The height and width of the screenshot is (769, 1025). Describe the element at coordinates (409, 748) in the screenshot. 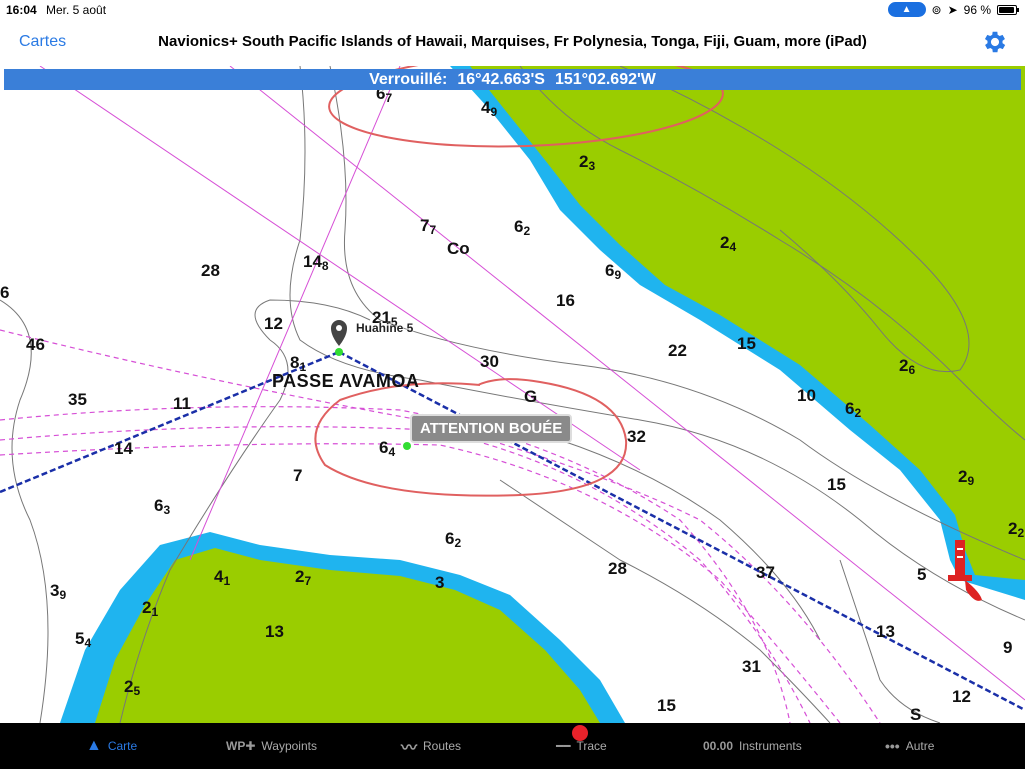

I see `route-zigzag-icon: 〰` at that location.